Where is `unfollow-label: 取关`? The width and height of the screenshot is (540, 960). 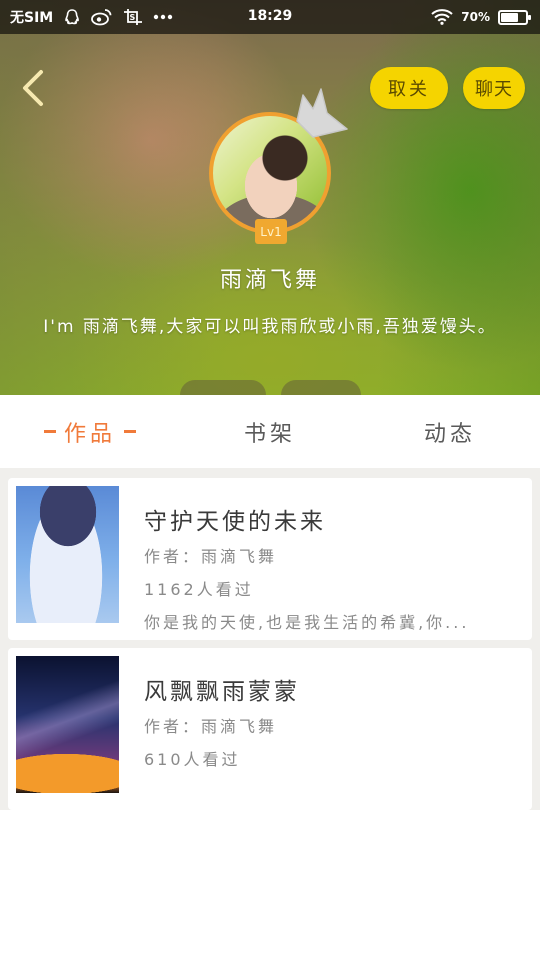
unfollow-label: 取关 is located at coordinates (409, 89).